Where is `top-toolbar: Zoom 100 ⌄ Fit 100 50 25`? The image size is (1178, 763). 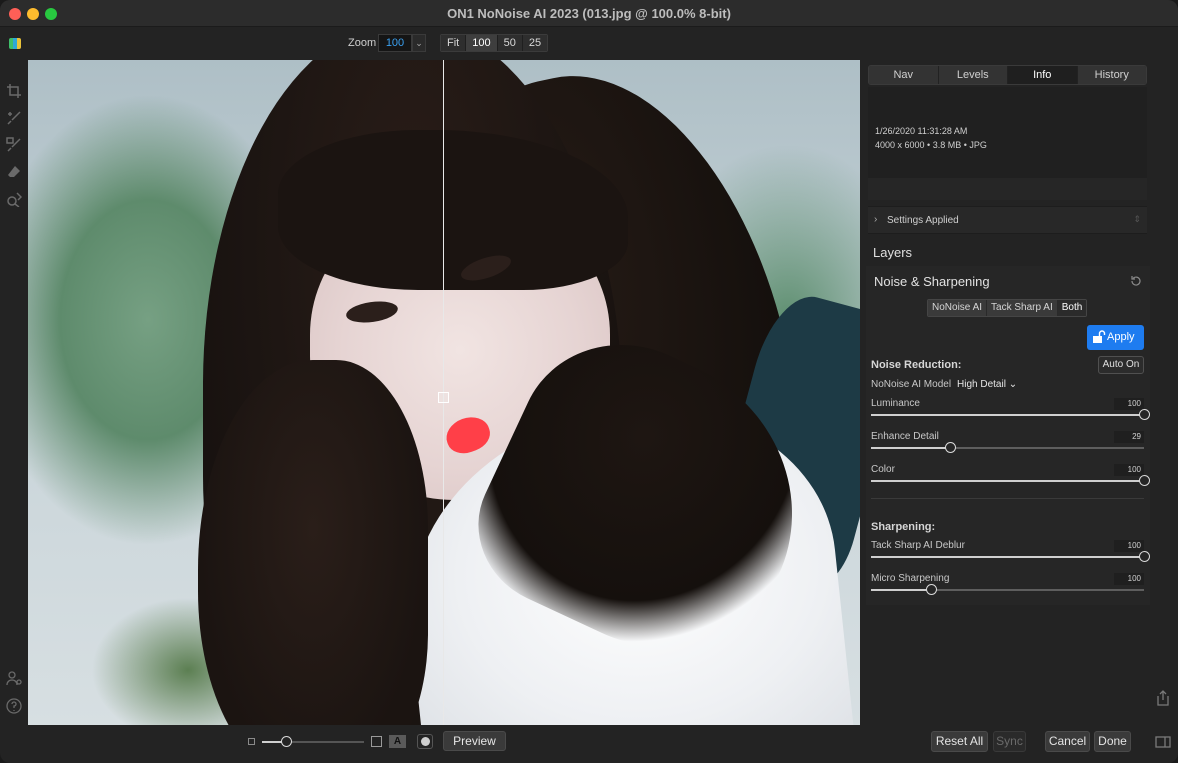
top-toolbar: Zoom 100 ⌄ Fit 100 50 25 is located at coordinates (589, 43).